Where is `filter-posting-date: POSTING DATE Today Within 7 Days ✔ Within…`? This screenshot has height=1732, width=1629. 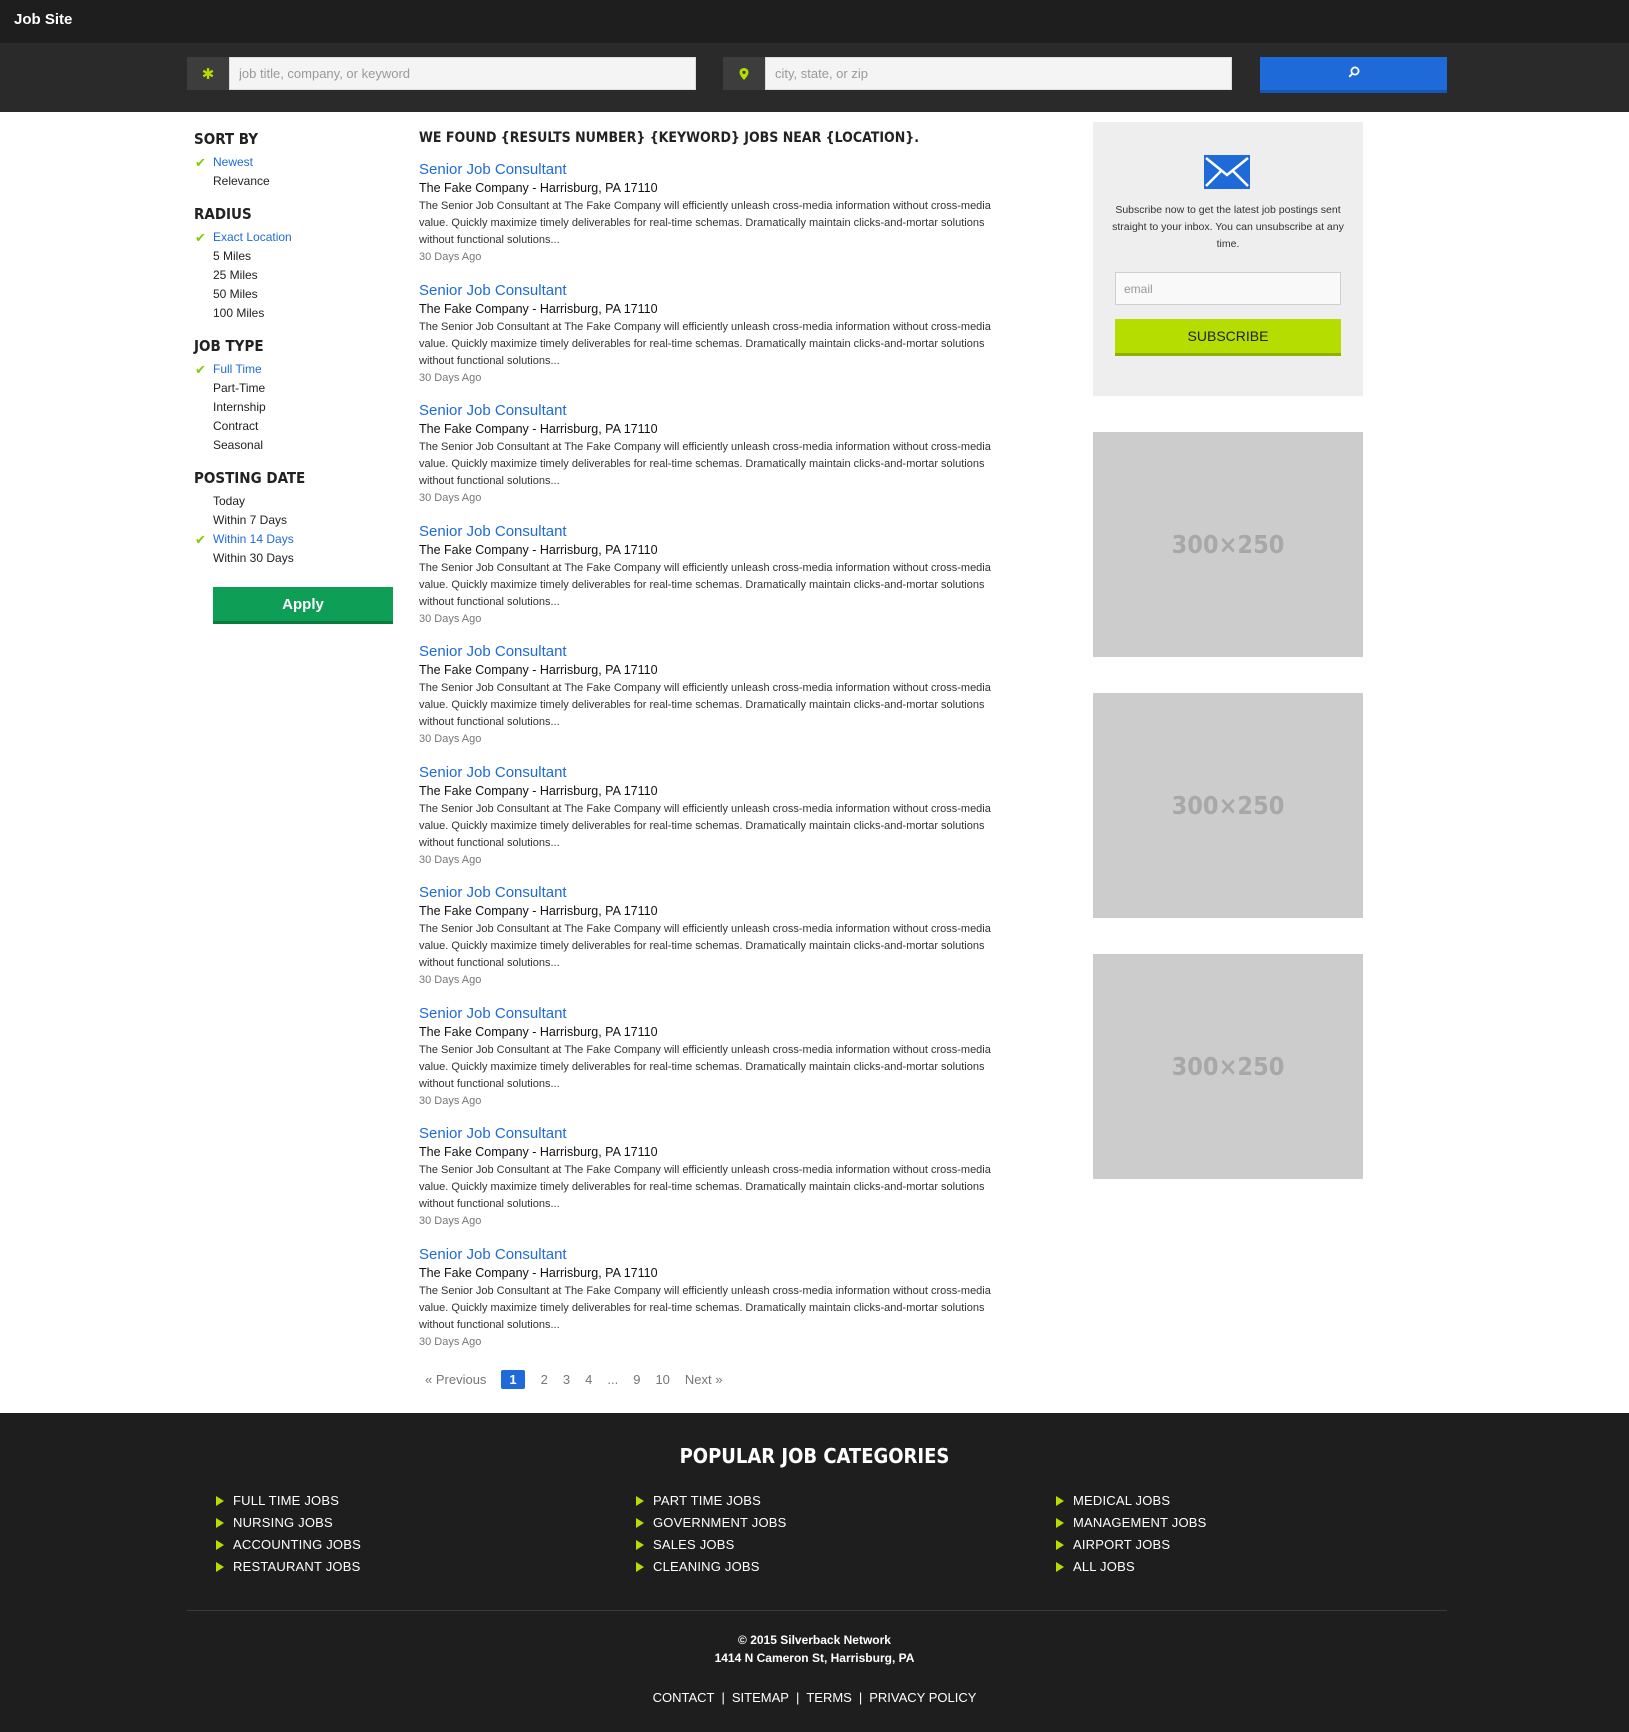 filter-posting-date: POSTING DATE Today Within 7 Days ✔ Within… is located at coordinates (294, 518).